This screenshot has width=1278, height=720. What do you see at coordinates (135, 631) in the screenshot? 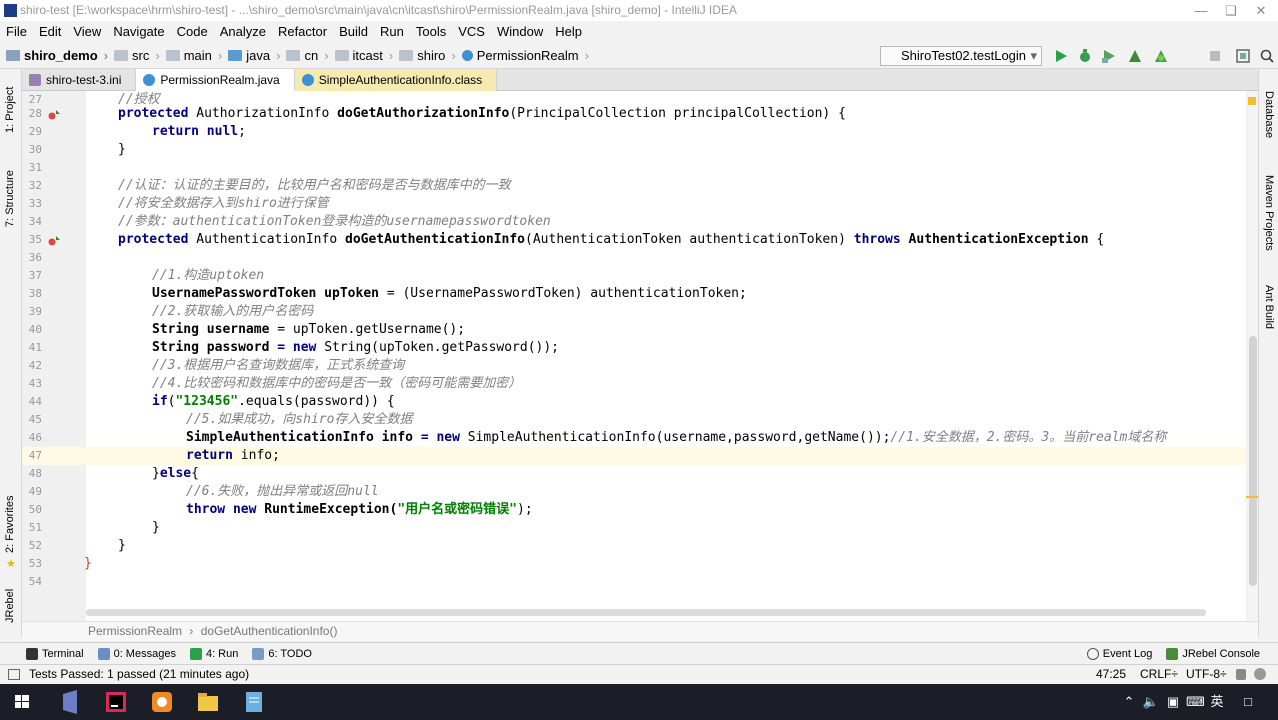
I see `breadcrumb-class: PermissionRealm` at bounding box center [135, 631].